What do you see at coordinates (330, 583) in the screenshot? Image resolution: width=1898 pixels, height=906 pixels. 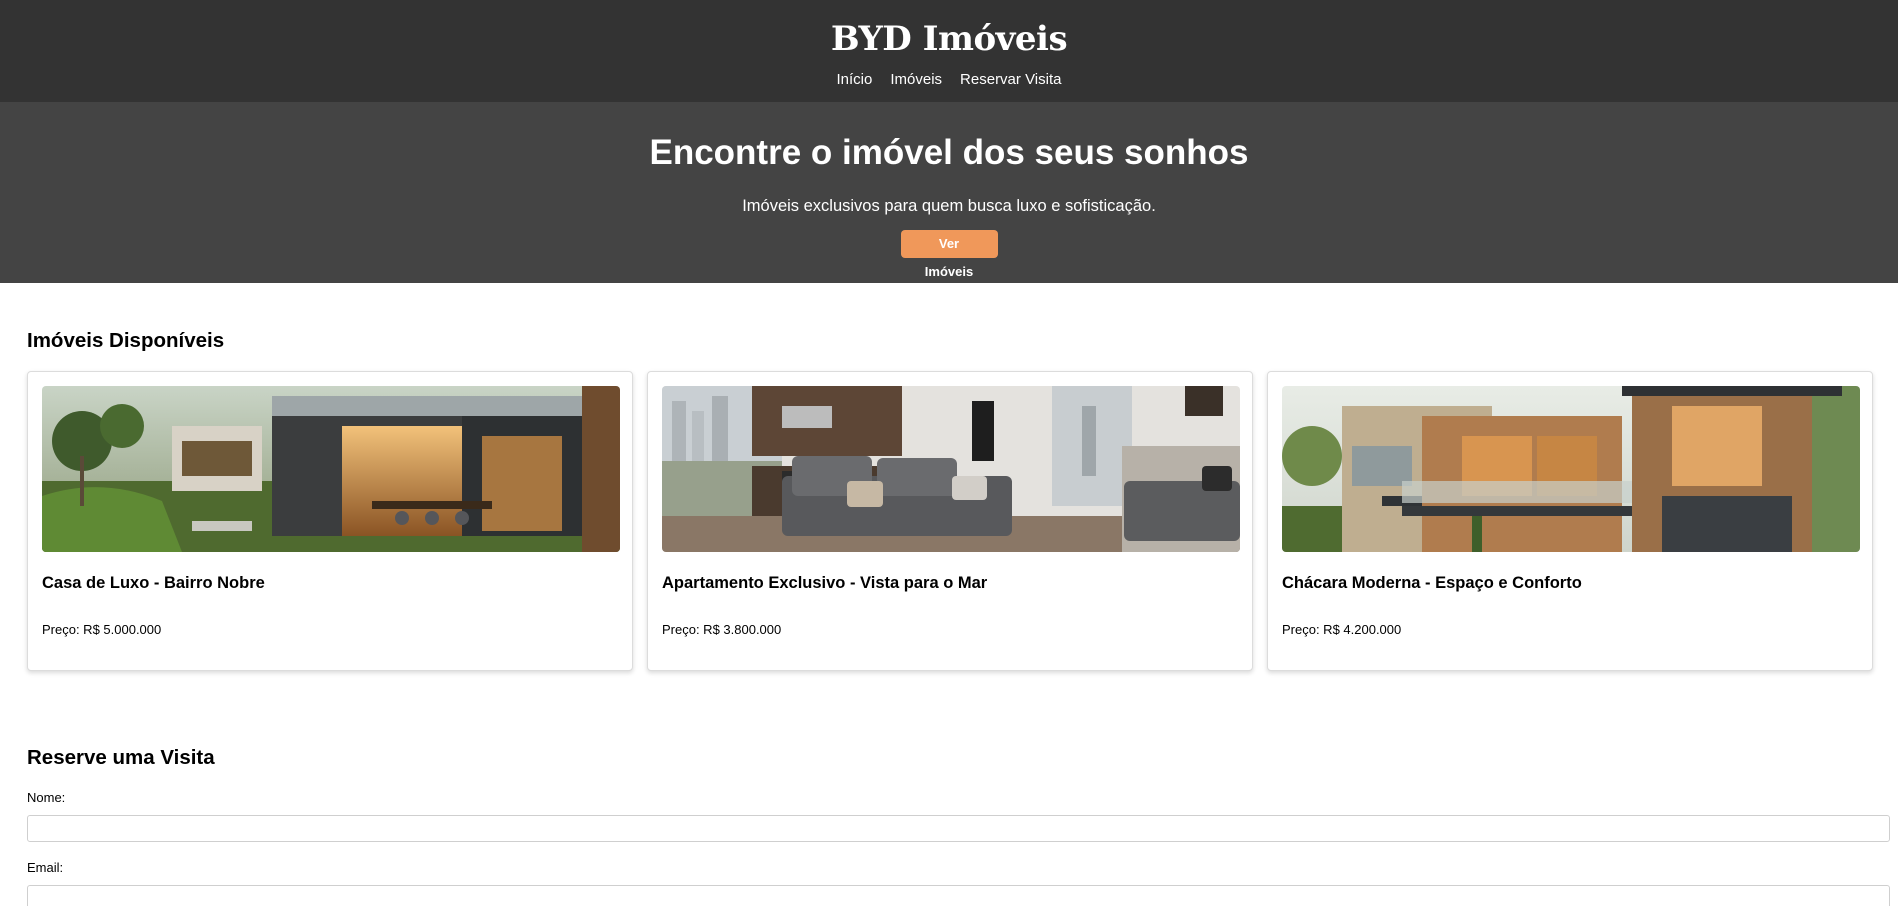 I see `property-title: Casa de Luxo - Bairro Nobre` at bounding box center [330, 583].